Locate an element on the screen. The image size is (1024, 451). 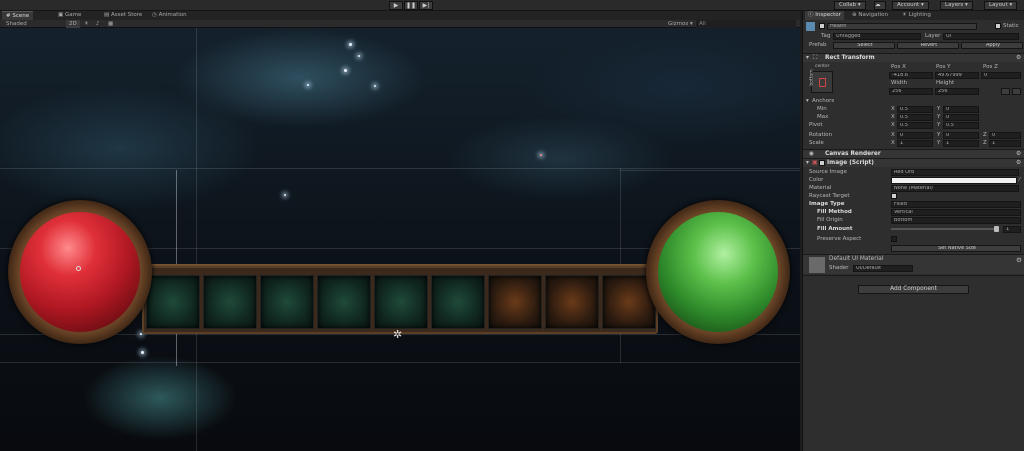
rect-tool-anchor-icon: ✲ is located at coordinates (397, 334).